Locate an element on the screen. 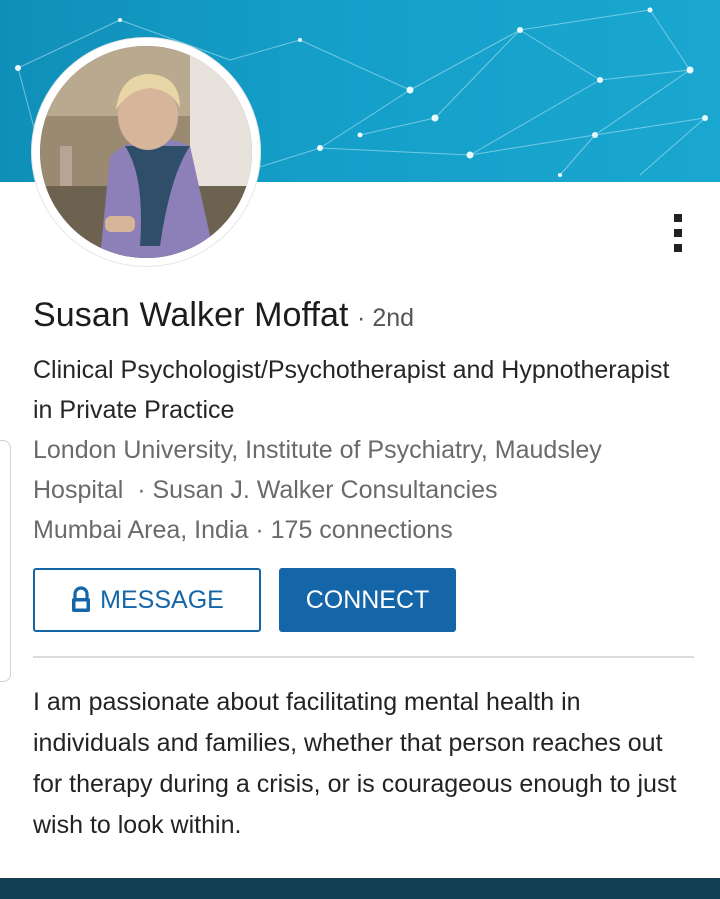  profile-name: Susan Walker Moffat is located at coordinates (191, 315).